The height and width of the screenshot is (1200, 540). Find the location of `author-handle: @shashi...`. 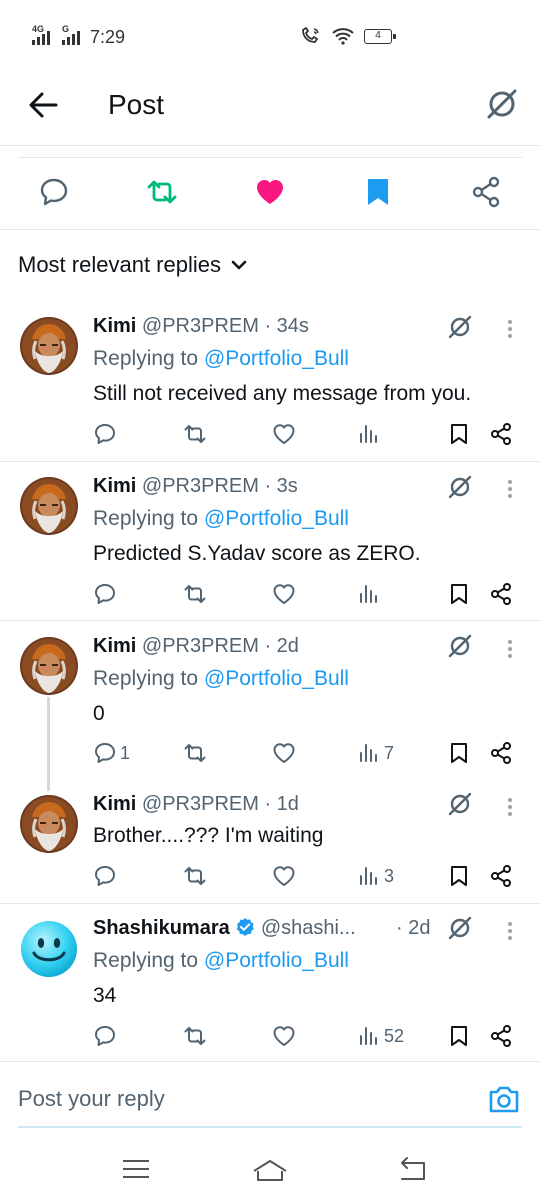

author-handle: @shashi... is located at coordinates (308, 928).